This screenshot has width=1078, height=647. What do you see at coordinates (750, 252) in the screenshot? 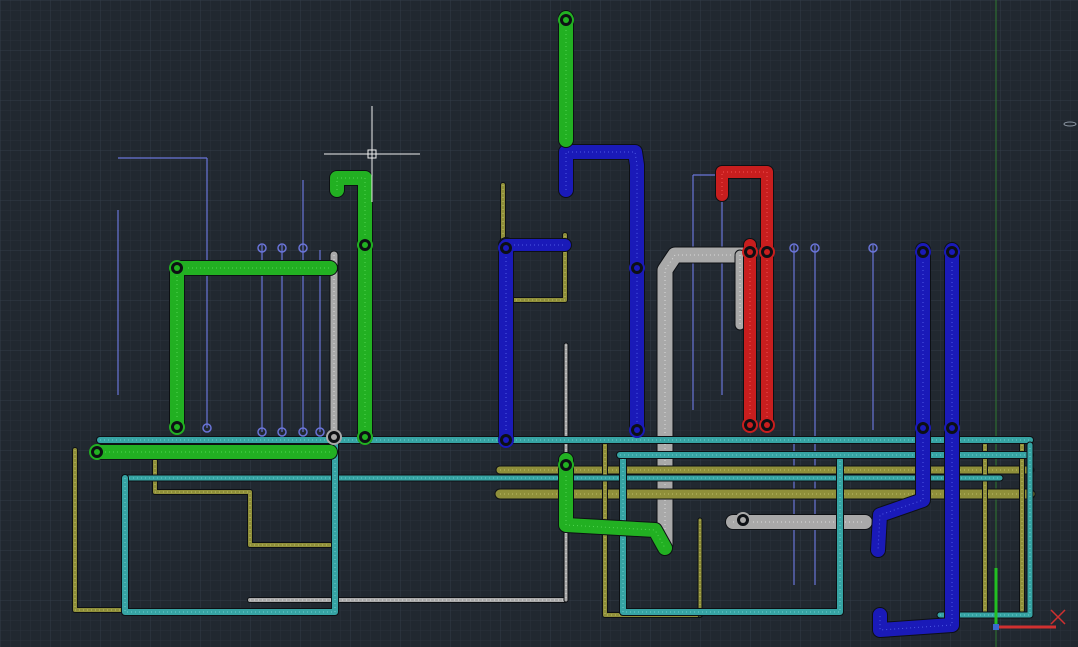
I see `flange-17-core` at bounding box center [750, 252].